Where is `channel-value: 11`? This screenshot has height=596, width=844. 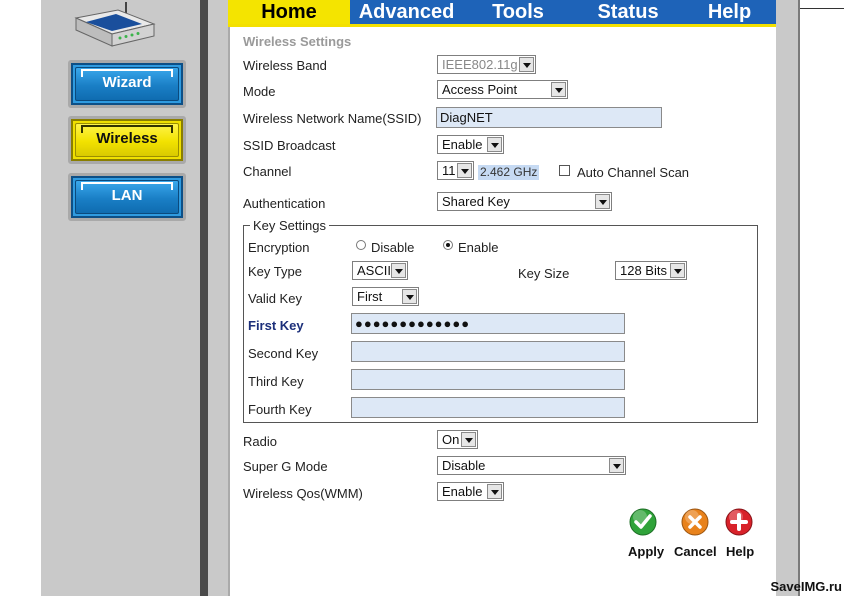
channel-value: 11 is located at coordinates (449, 170).